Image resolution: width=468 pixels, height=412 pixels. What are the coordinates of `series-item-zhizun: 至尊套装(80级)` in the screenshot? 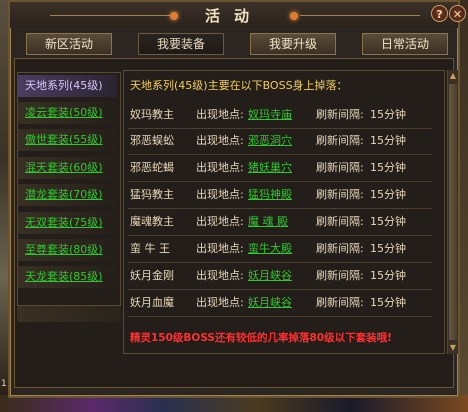 It's located at (67, 250).